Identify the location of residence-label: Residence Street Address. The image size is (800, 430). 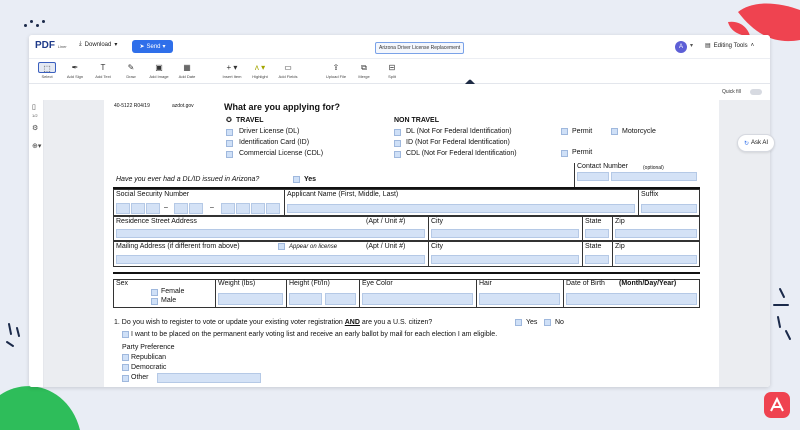
(156, 221).